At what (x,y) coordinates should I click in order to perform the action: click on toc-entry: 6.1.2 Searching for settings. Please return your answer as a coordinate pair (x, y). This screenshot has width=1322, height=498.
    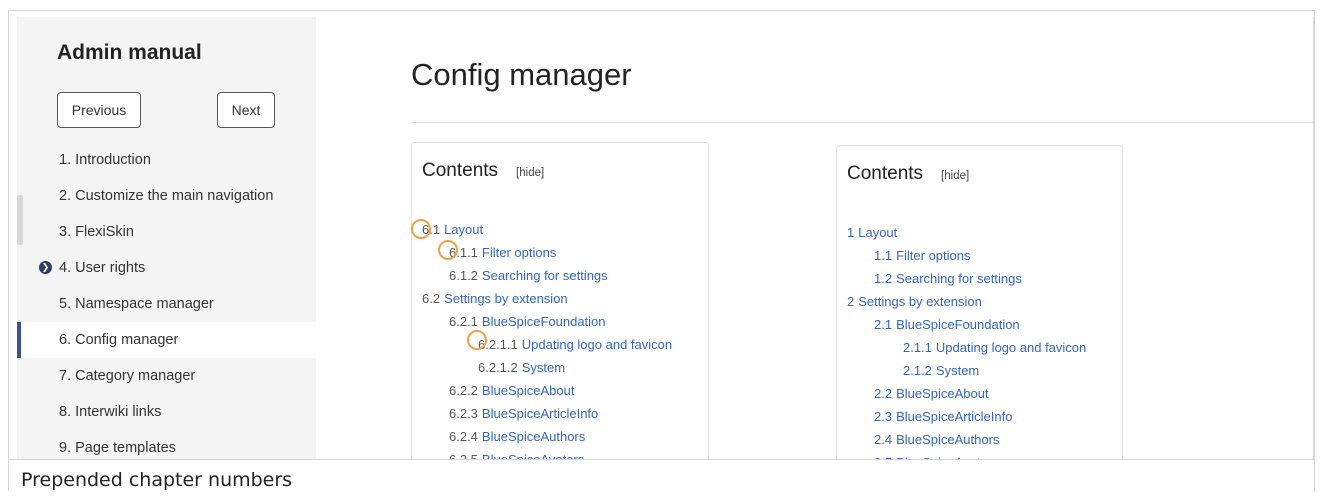
    Looking at the image, I should click on (547, 280).